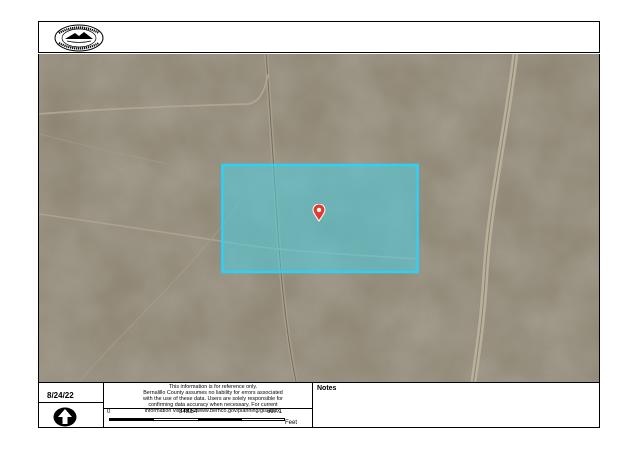  Describe the element at coordinates (188, 412) in the screenshot. I see `scale-label-mid: 348.54` at that location.